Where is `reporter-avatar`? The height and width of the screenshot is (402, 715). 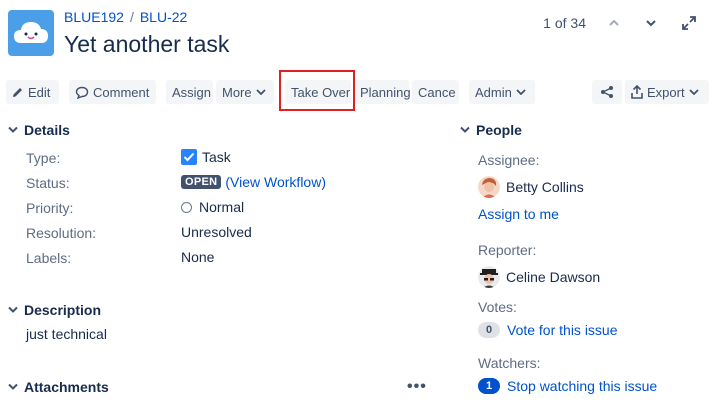
reporter-avatar is located at coordinates (489, 277).